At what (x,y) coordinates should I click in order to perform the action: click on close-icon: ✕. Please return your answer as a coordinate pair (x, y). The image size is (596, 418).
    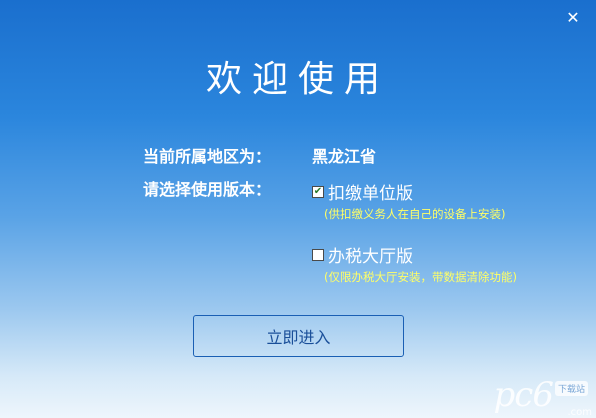
    Looking at the image, I should click on (573, 17).